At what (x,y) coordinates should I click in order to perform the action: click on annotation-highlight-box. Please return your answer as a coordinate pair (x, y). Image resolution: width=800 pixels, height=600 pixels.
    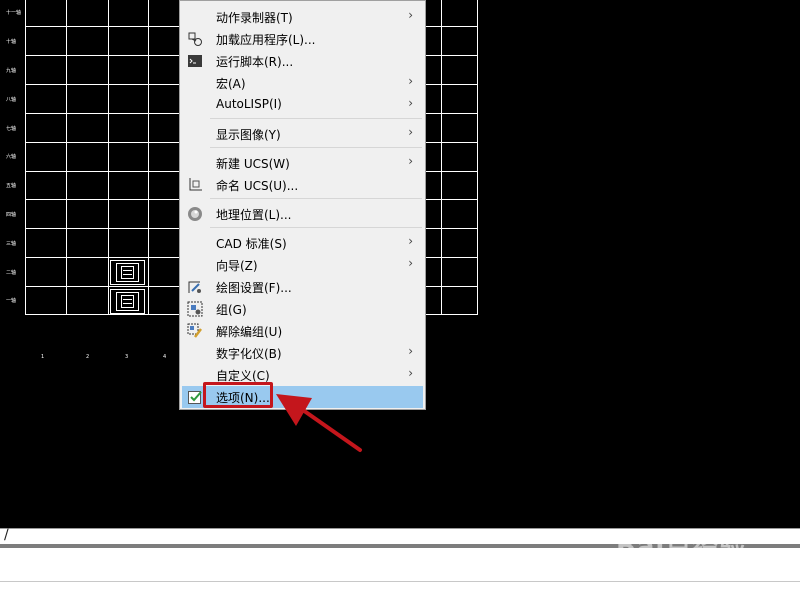
    Looking at the image, I should click on (238, 395).